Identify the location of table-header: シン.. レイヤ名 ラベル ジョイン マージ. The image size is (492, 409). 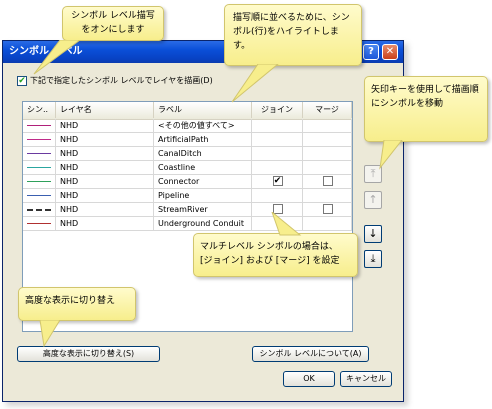
(187, 111).